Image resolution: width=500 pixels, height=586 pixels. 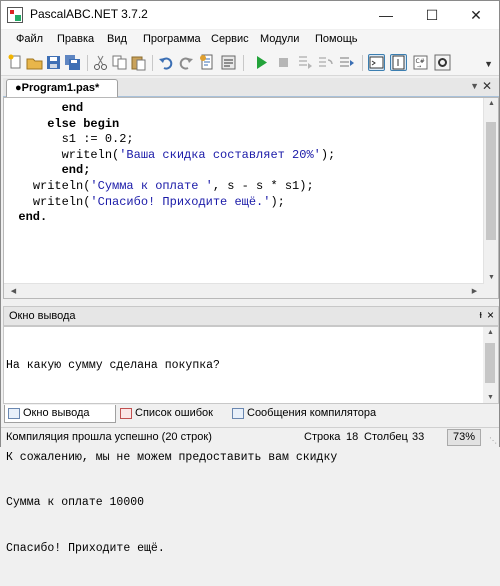 I want to click on keyword: end;, so click(x=76, y=170).